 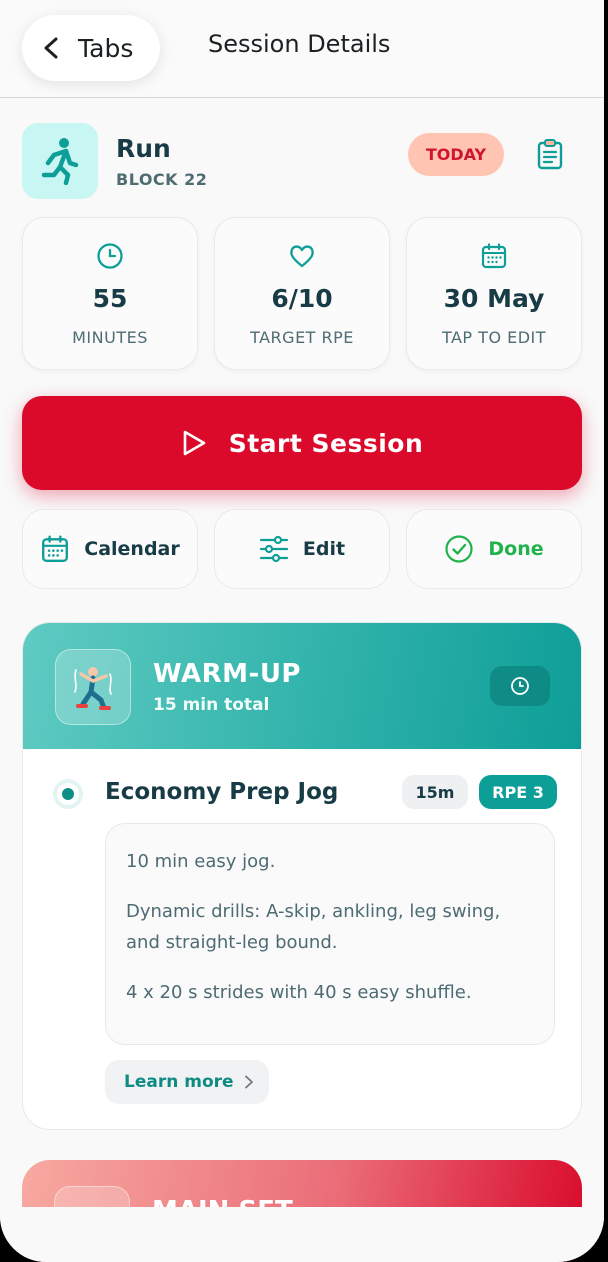 I want to click on start-session-button: Start Session, so click(x=302, y=443).